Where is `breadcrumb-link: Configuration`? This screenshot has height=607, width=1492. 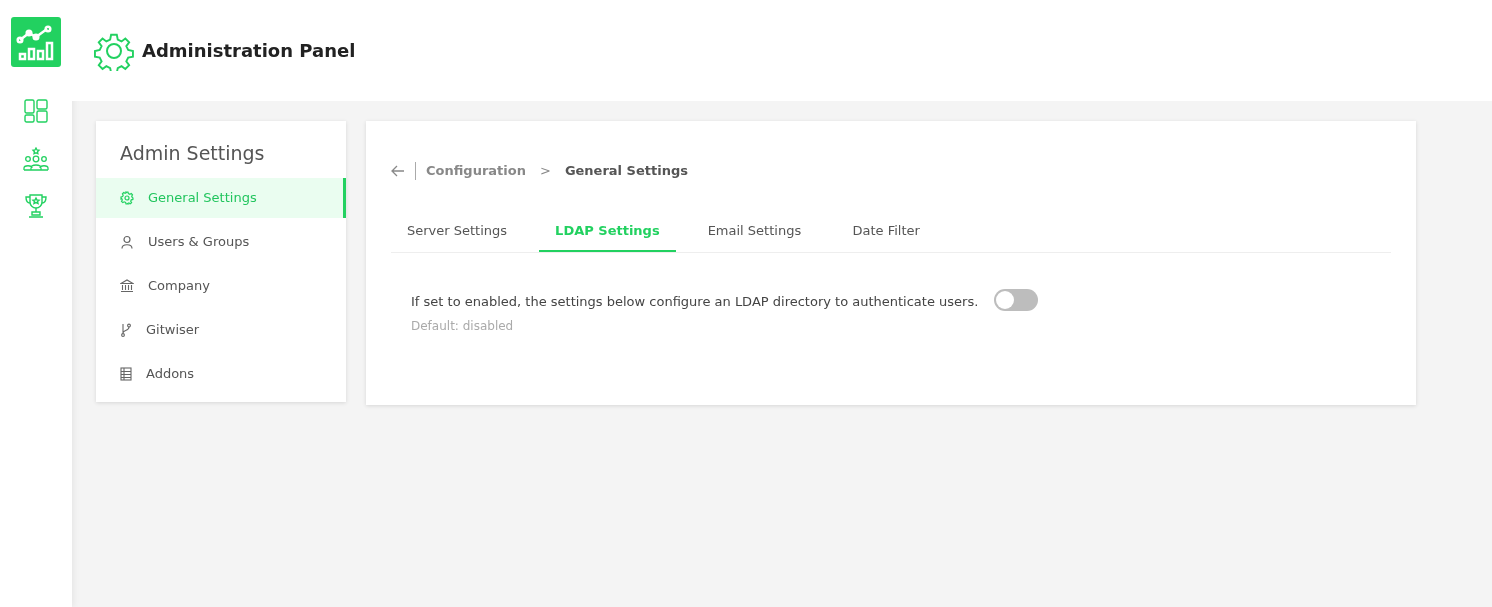 breadcrumb-link: Configuration is located at coordinates (476, 171).